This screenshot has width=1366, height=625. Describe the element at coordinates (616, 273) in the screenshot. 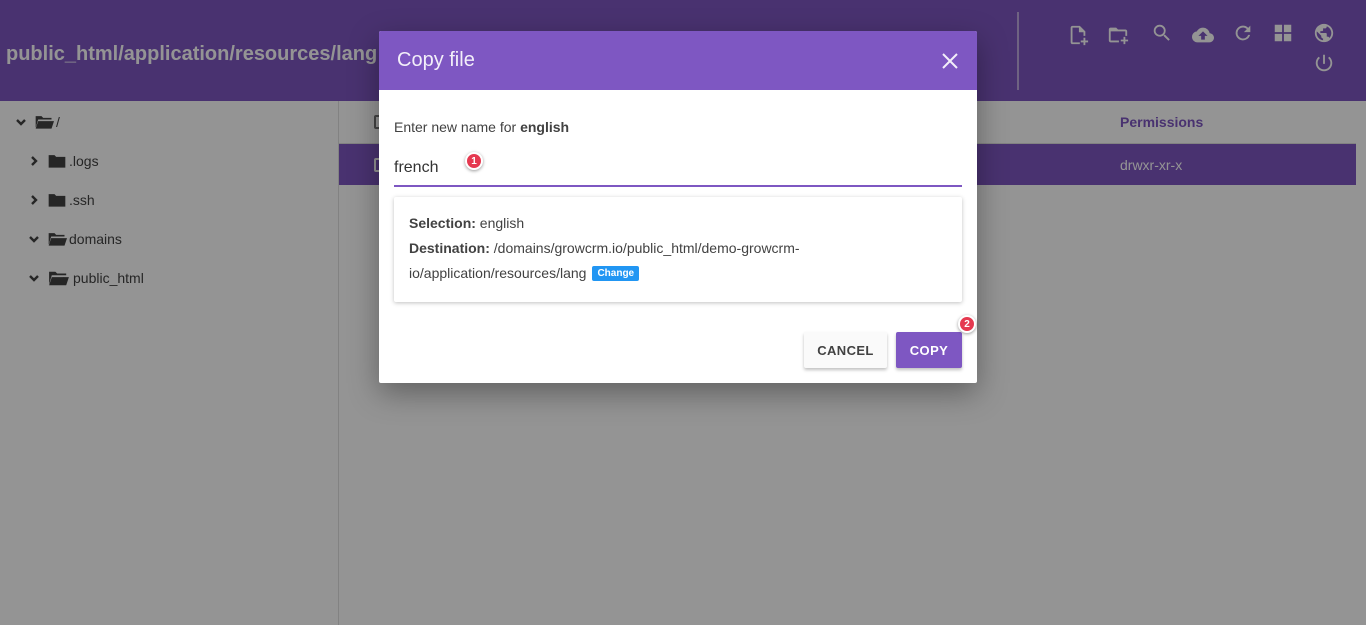

I see `change-destination-button: Change` at that location.